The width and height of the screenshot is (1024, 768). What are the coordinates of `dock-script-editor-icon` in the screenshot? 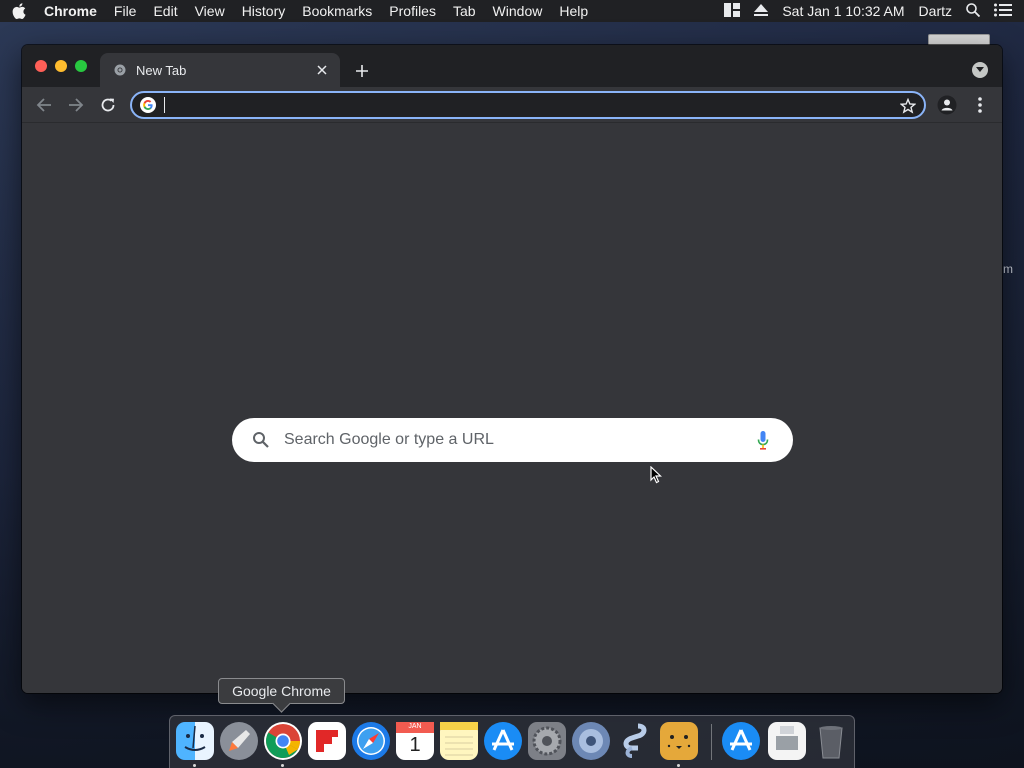 It's located at (635, 741).